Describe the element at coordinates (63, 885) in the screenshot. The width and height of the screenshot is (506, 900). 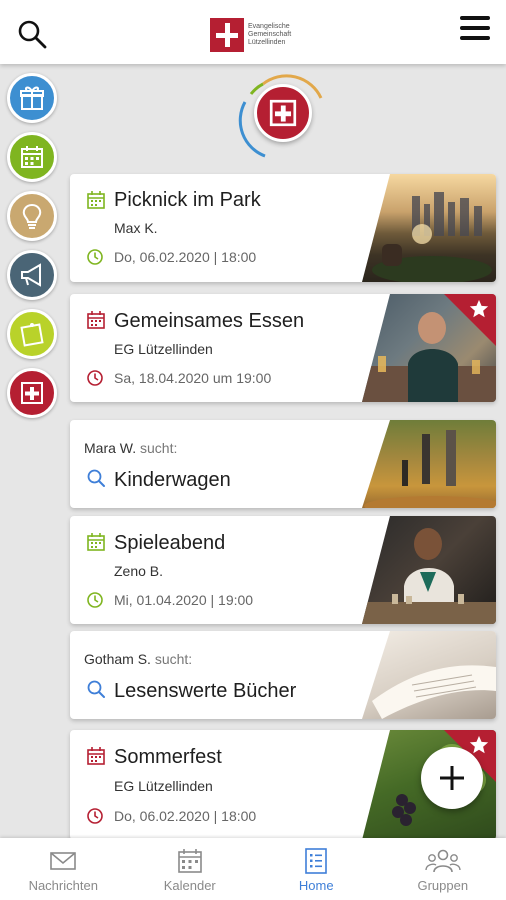
I see `nav-label: Nachrichten` at that location.